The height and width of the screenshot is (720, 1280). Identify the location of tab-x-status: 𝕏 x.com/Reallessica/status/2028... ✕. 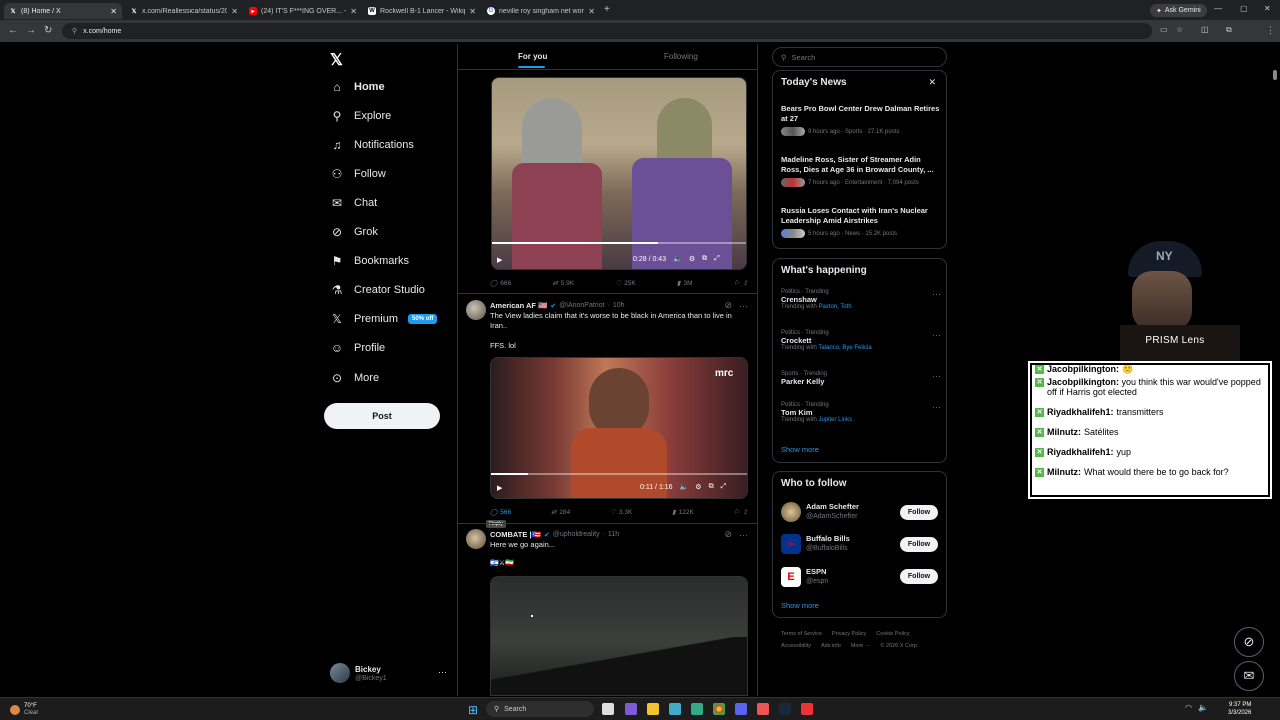
(184, 11).